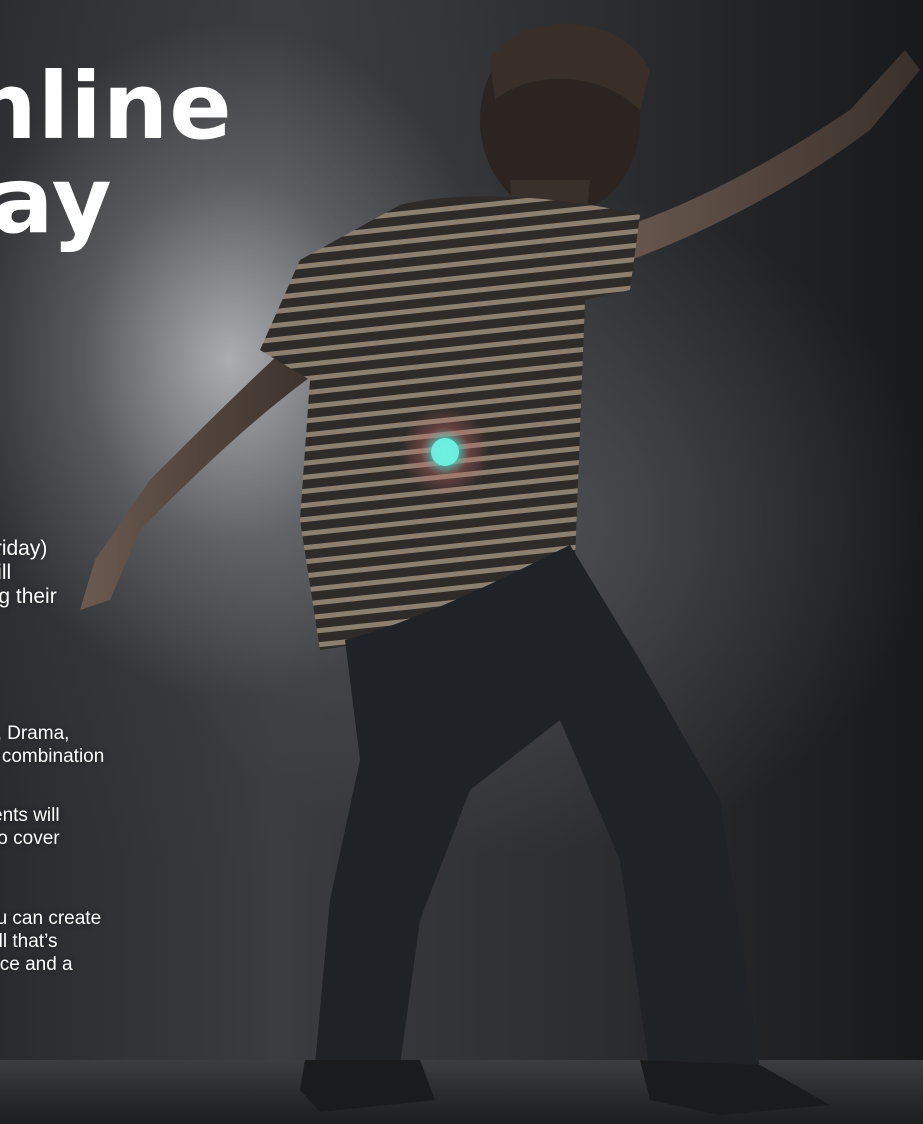 This screenshot has height=1124, width=923. Describe the element at coordinates (36, 964) in the screenshot. I see `body-line: vice and a` at that location.